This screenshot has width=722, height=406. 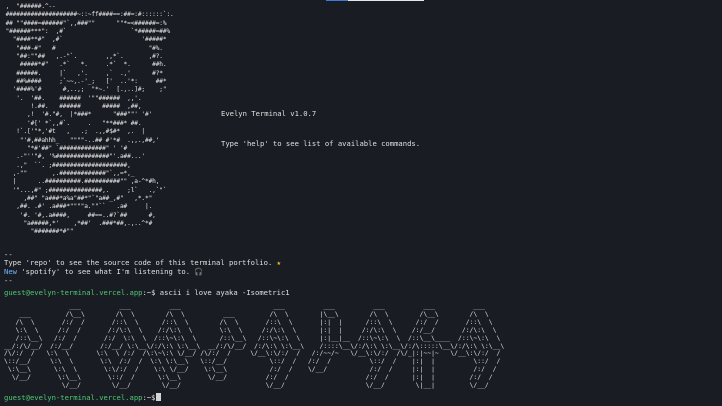 What do you see at coordinates (73, 292) in the screenshot?
I see `prompt-user: guest@evelyn-terminal.vercel.app` at bounding box center [73, 292].